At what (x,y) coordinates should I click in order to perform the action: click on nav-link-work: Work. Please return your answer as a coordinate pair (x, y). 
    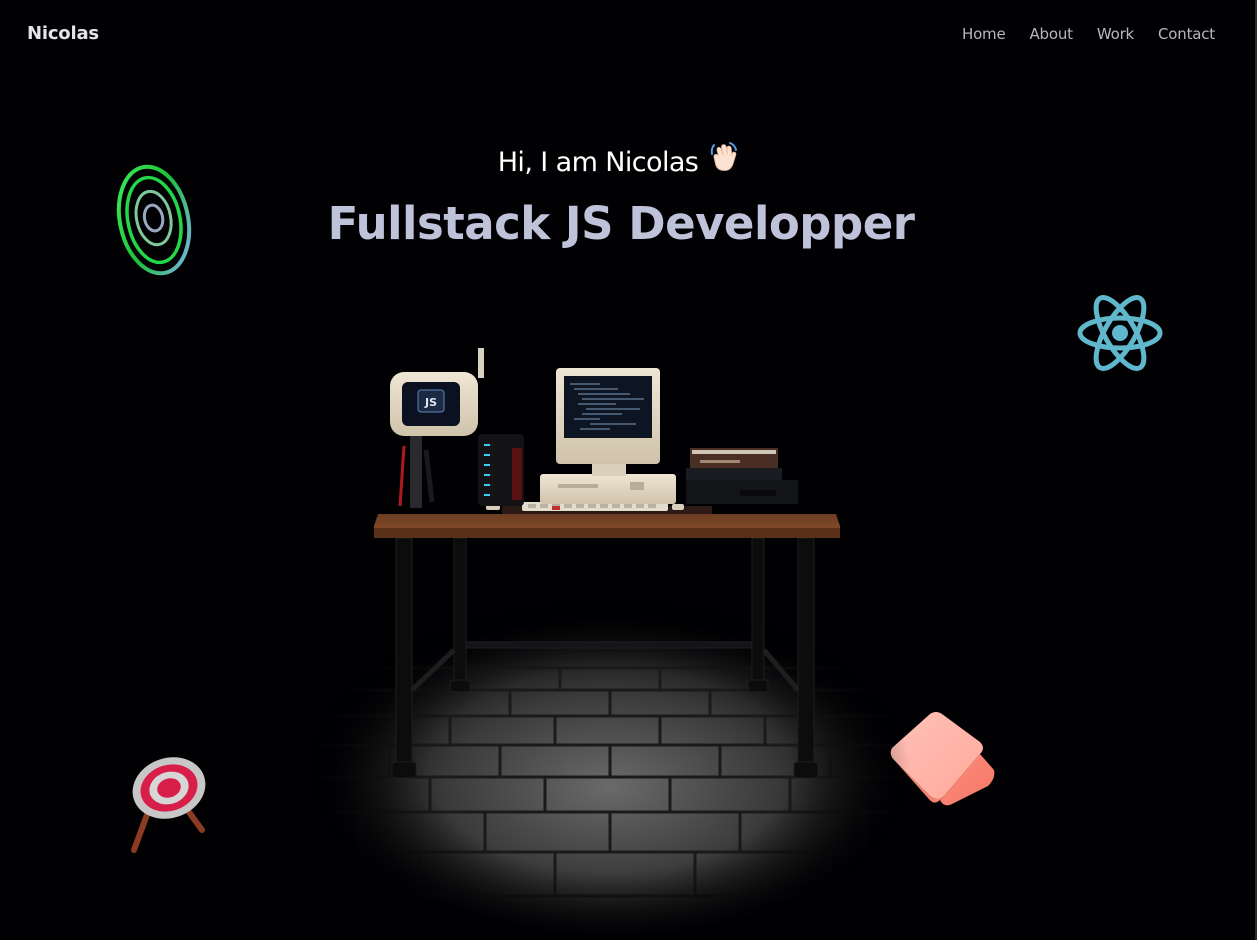
    Looking at the image, I should click on (1115, 34).